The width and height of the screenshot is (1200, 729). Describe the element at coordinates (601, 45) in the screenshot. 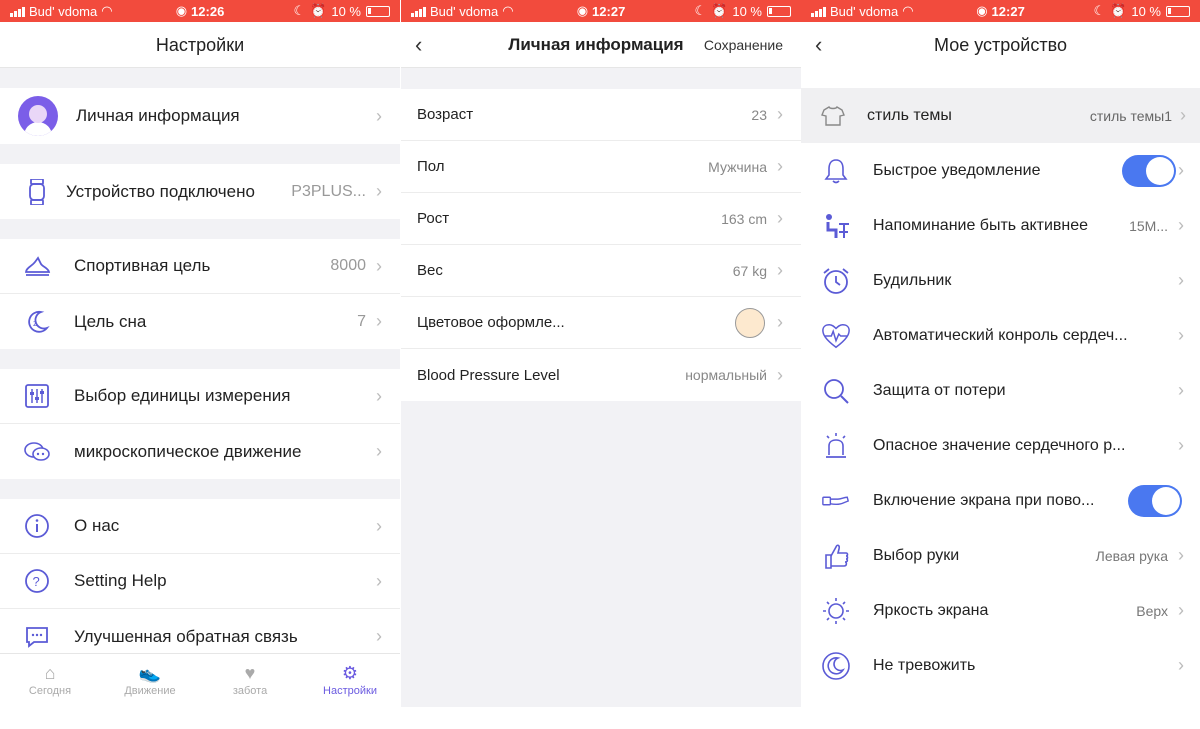

I see `nav-bar: ‹ Личная информация Сохранение` at that location.